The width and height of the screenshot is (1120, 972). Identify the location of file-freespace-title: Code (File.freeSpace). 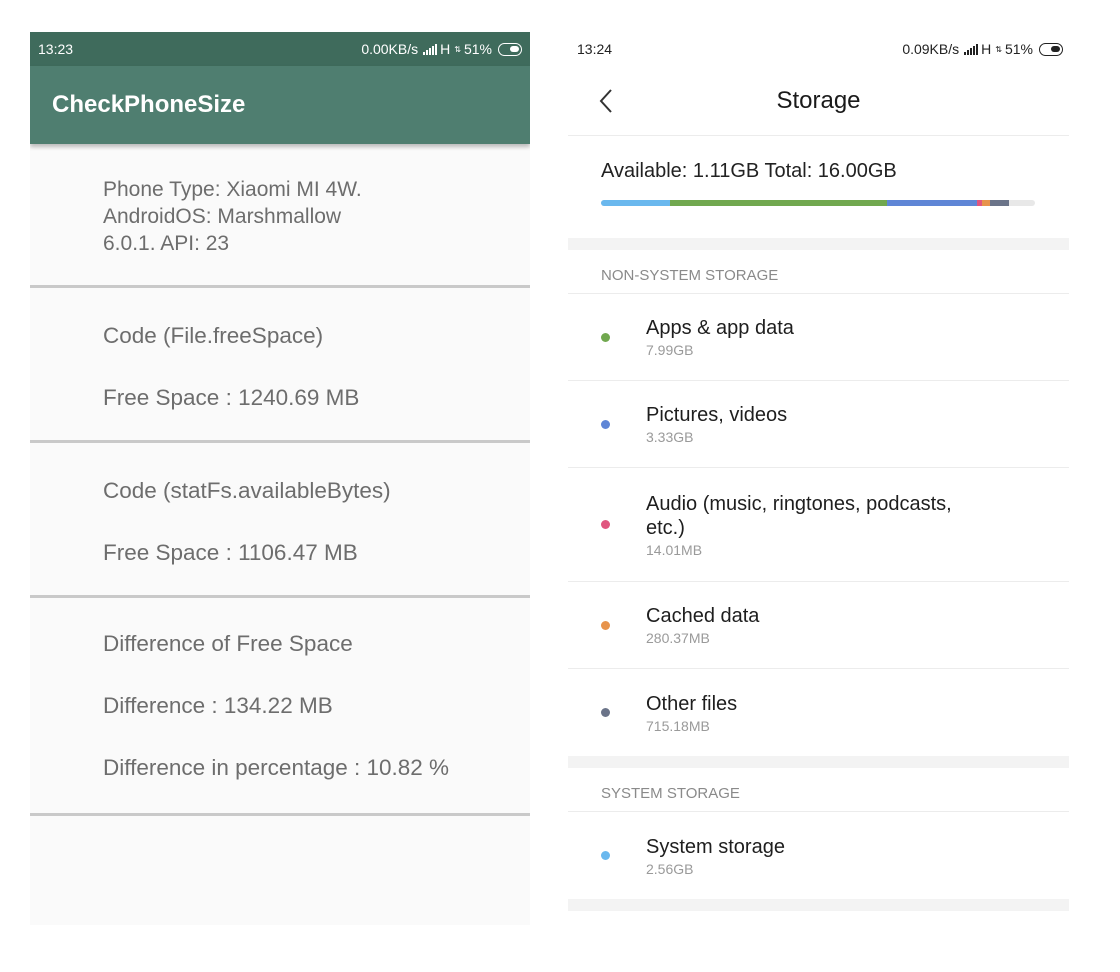
(213, 335).